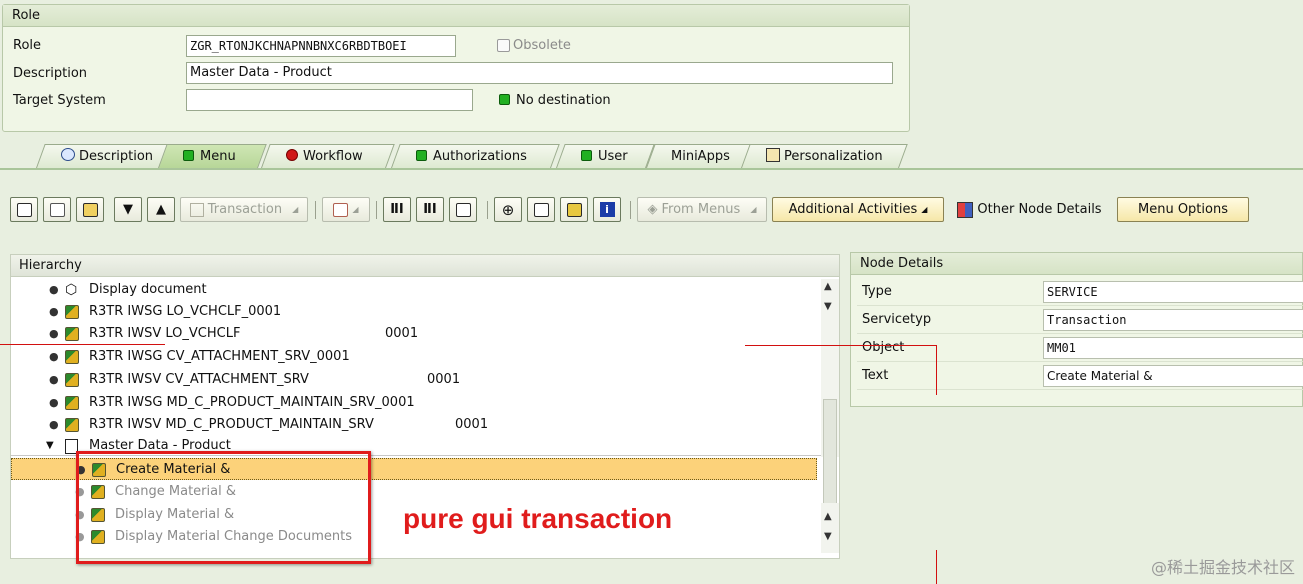  I want to click on detail-row-object: Object MM01, so click(1080, 348).